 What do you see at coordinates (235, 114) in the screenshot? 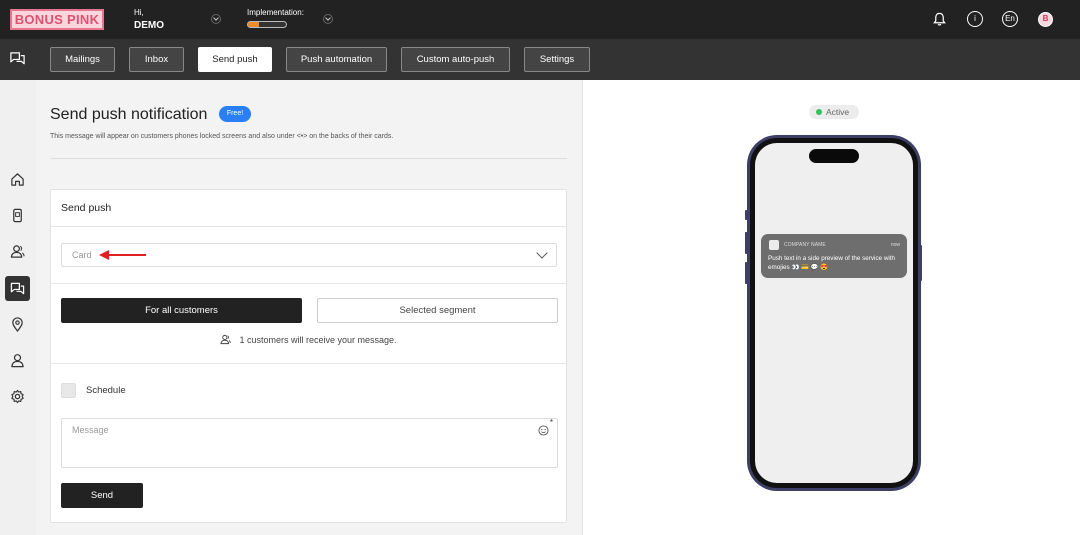
I see `free-badge: Free!` at bounding box center [235, 114].